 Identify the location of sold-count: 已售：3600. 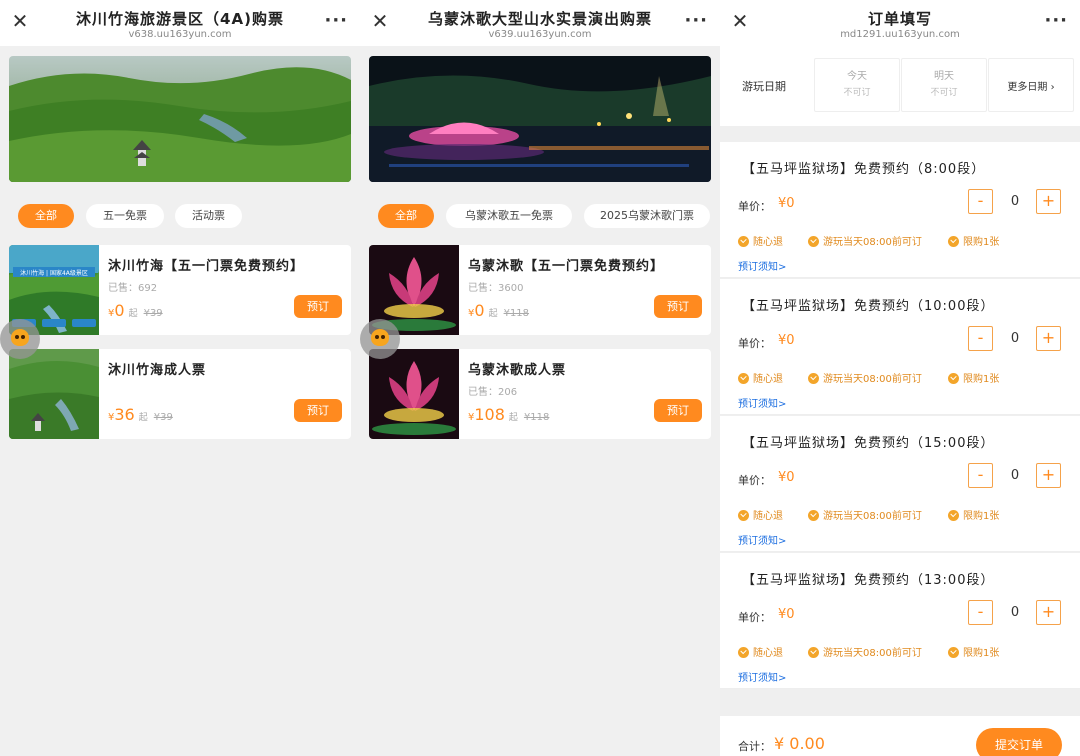
(496, 288).